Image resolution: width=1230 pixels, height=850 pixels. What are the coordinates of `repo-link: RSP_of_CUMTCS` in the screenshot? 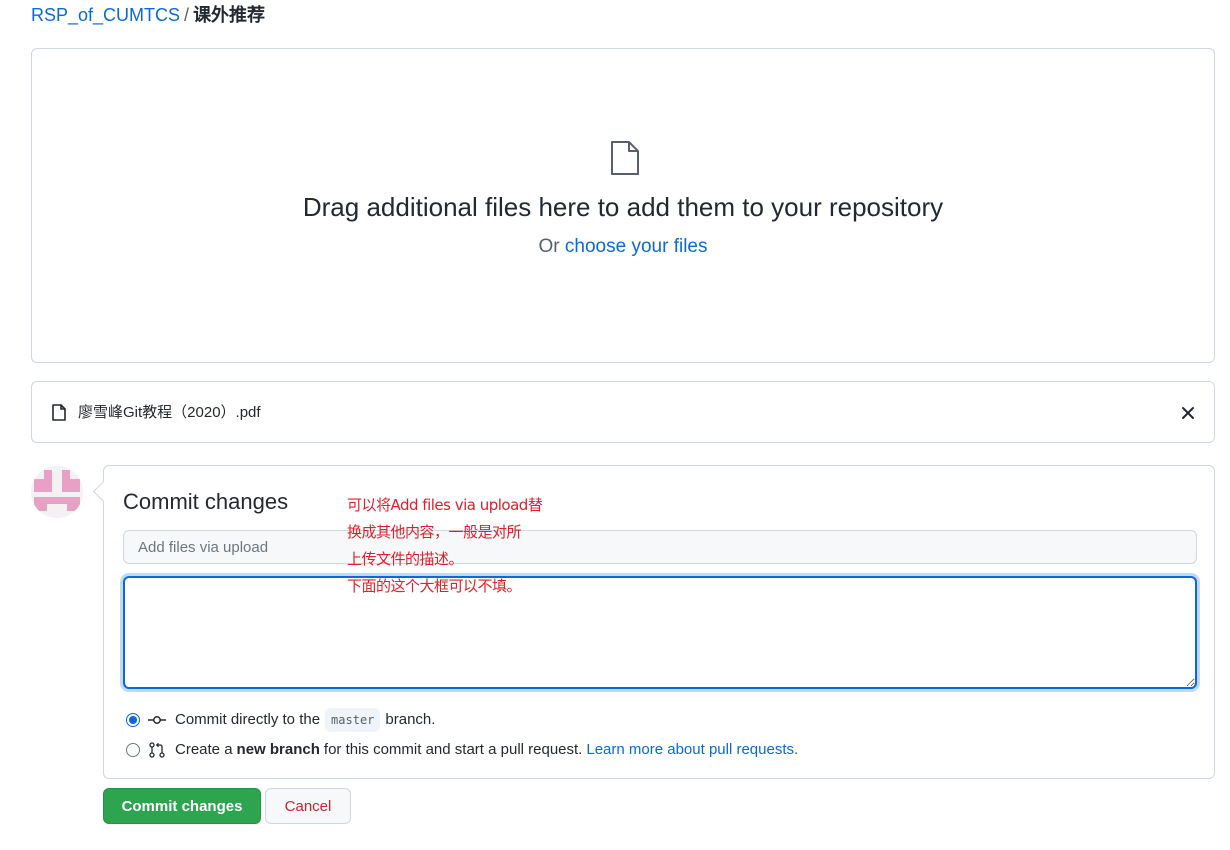 It's located at (105, 15).